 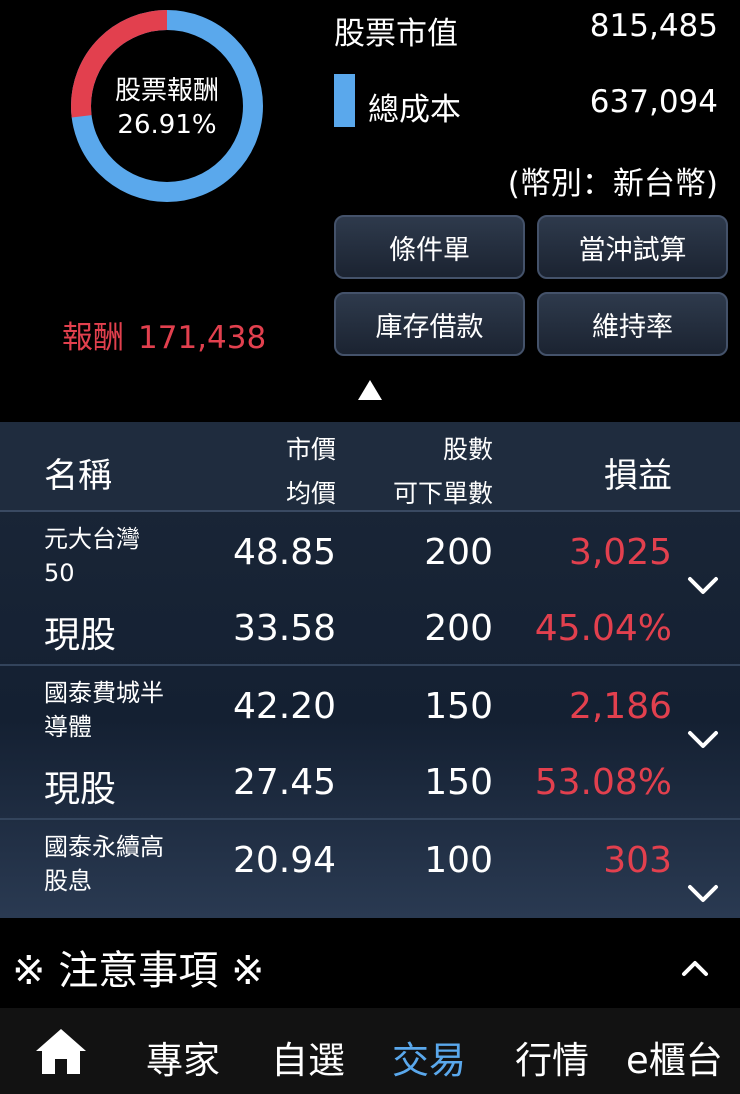 What do you see at coordinates (183, 1057) in the screenshot?
I see `nav-expert: 專家` at bounding box center [183, 1057].